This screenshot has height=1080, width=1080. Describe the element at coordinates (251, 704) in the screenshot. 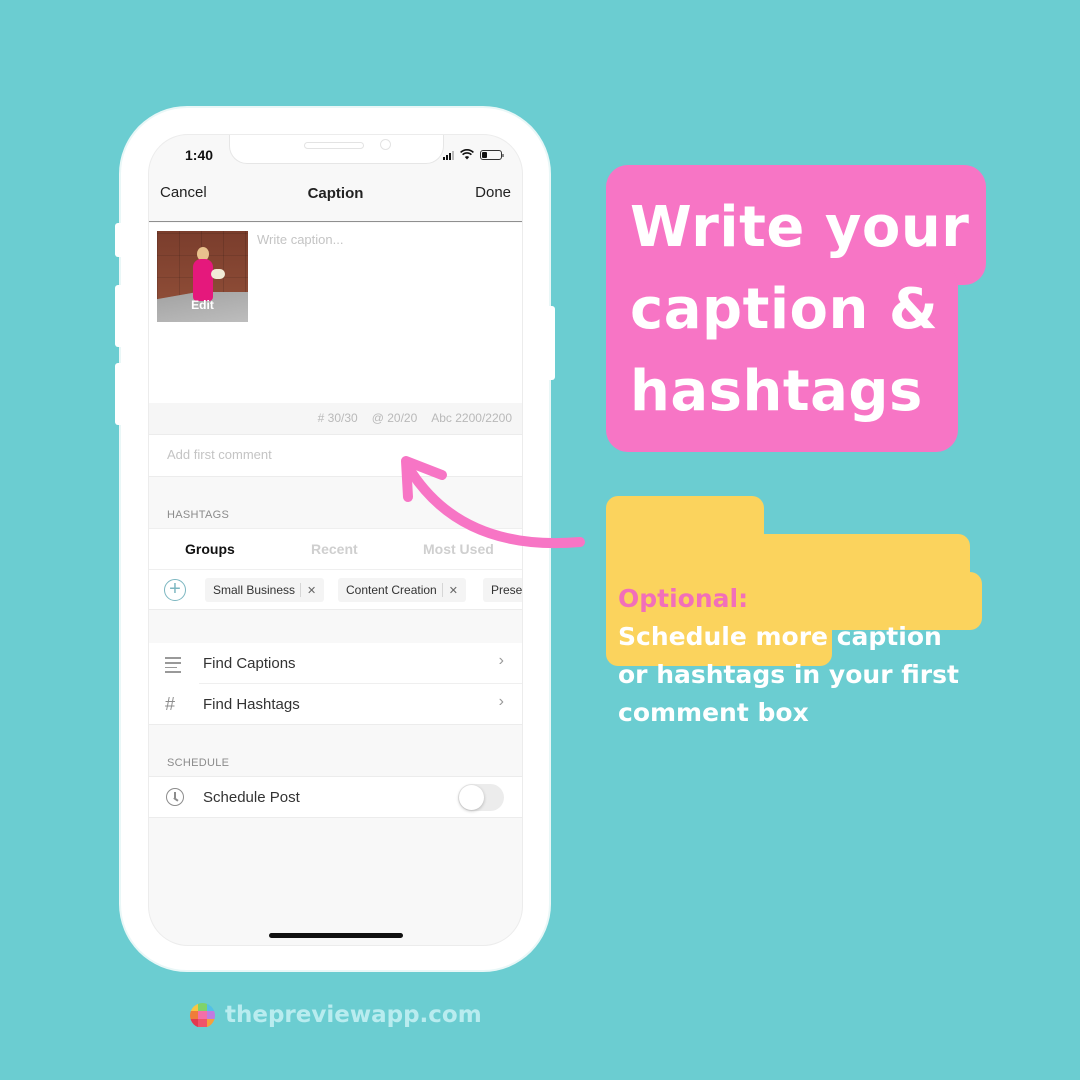

I see `find-hashtags-label: Find Hashtags` at that location.